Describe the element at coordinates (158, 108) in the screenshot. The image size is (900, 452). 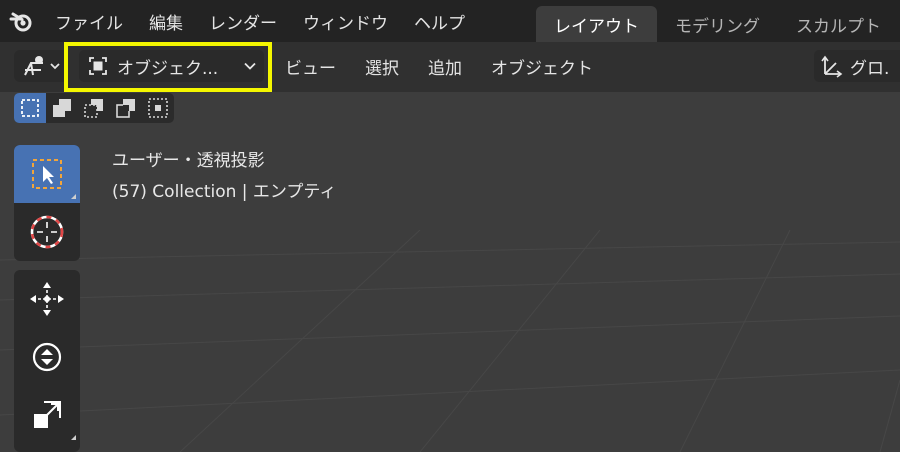
I see `select-intersect-icon` at that location.